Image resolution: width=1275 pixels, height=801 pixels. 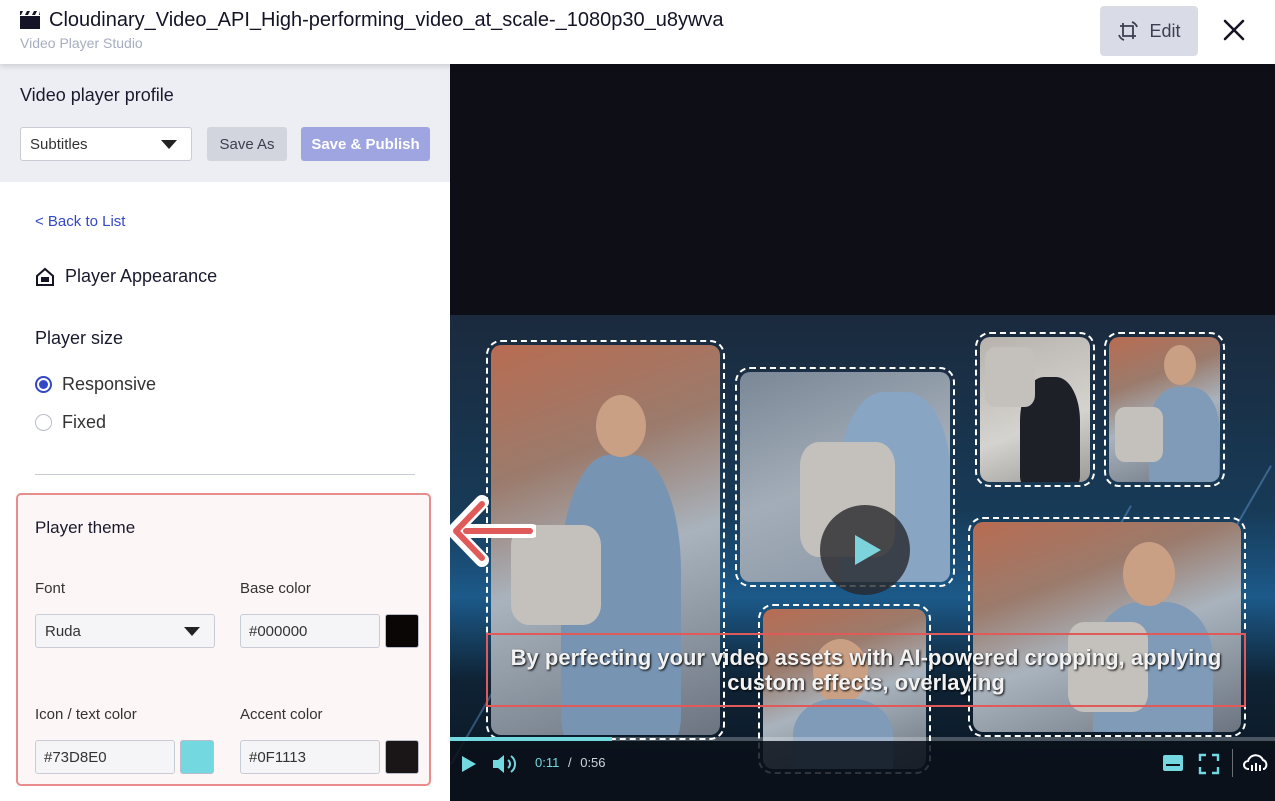 What do you see at coordinates (504, 764) in the screenshot?
I see `volume-icon` at bounding box center [504, 764].